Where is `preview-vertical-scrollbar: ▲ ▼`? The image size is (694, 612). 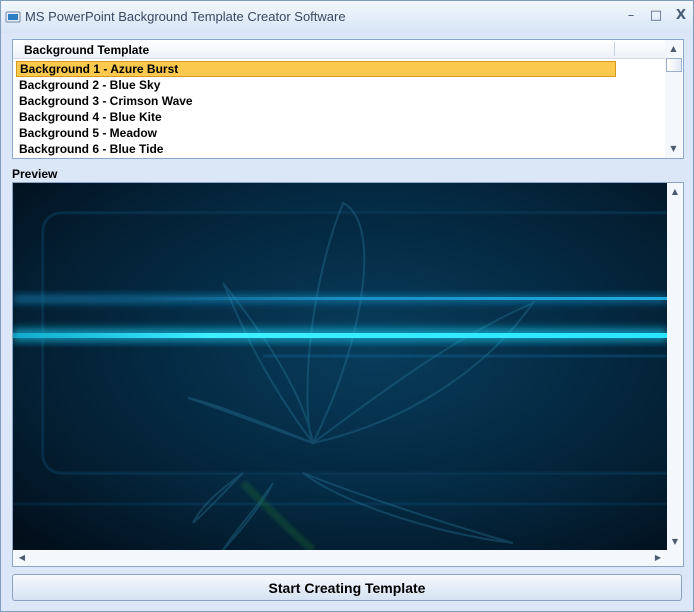 preview-vertical-scrollbar: ▲ ▼ is located at coordinates (675, 366).